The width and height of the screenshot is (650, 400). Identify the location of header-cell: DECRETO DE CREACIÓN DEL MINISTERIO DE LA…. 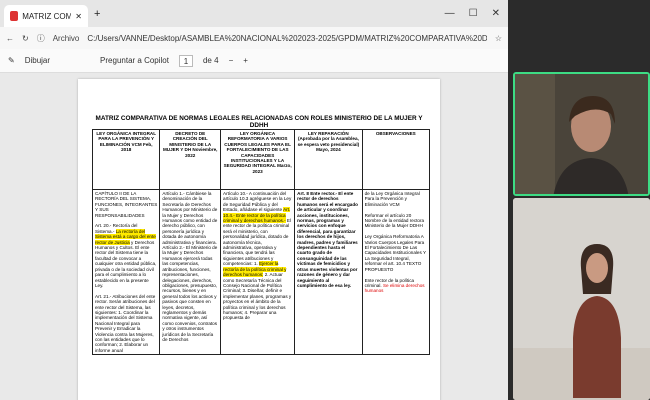
(190, 159).